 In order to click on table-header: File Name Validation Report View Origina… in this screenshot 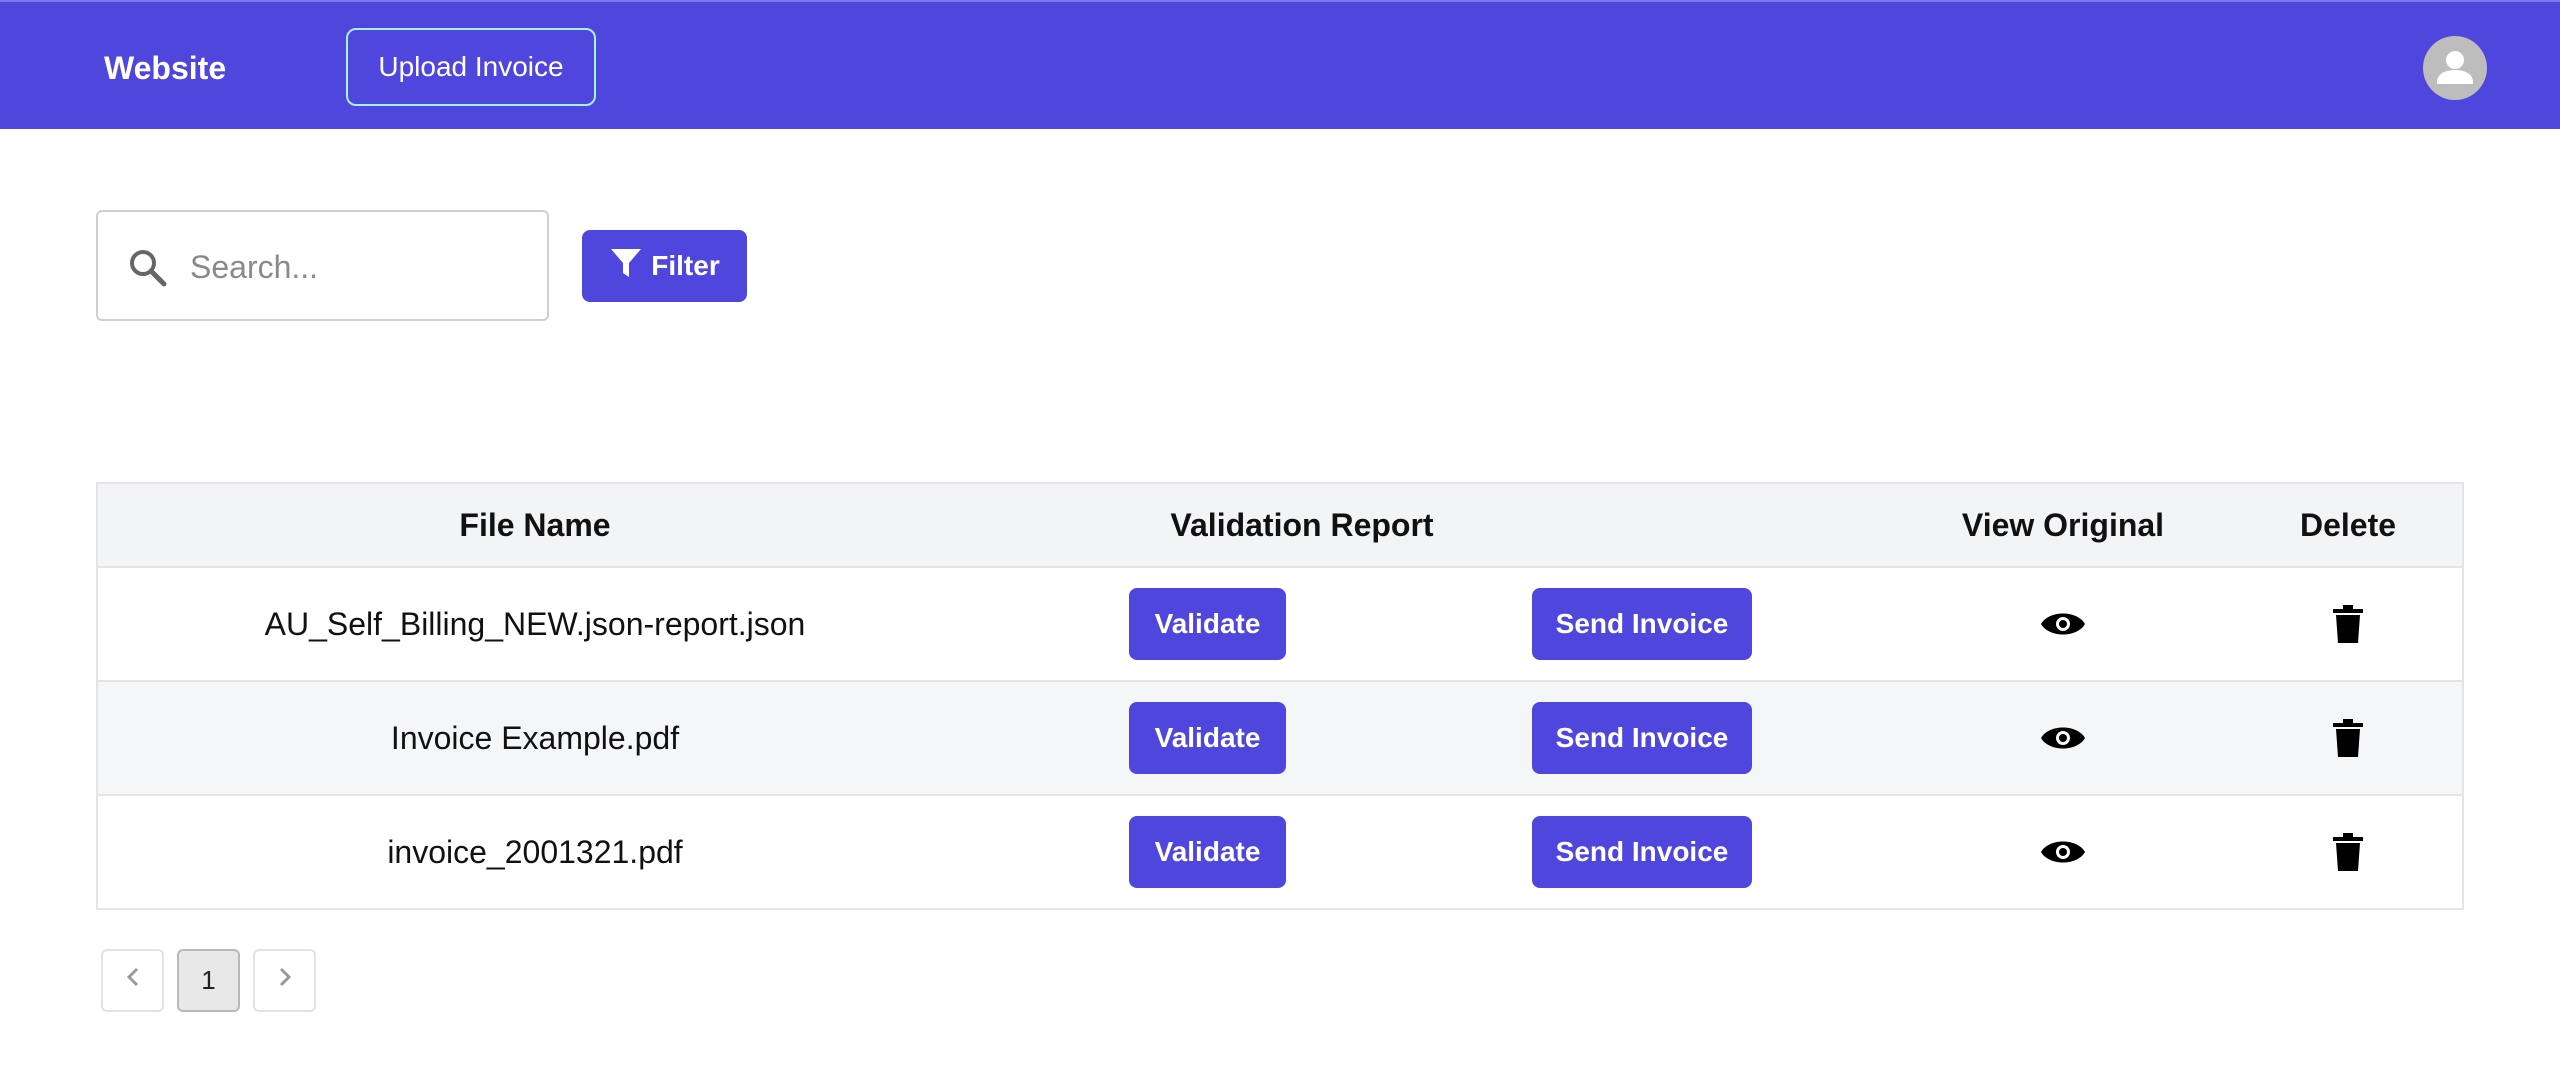, I will do `click(1280, 526)`.